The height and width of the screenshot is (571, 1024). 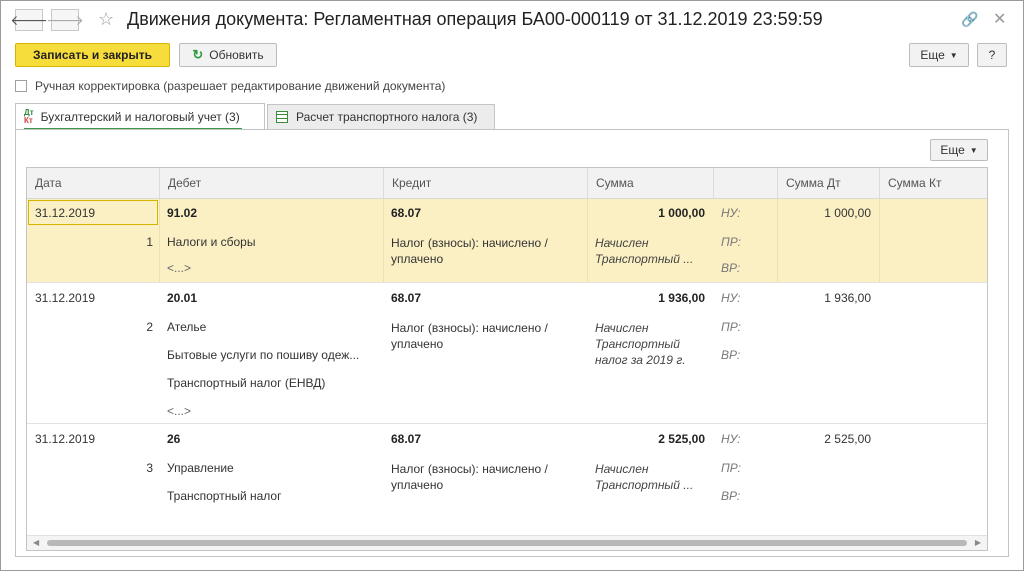 What do you see at coordinates (246, 383) in the screenshot?
I see `debit-subconto: Транспортный налог (ЕНВД)` at bounding box center [246, 383].